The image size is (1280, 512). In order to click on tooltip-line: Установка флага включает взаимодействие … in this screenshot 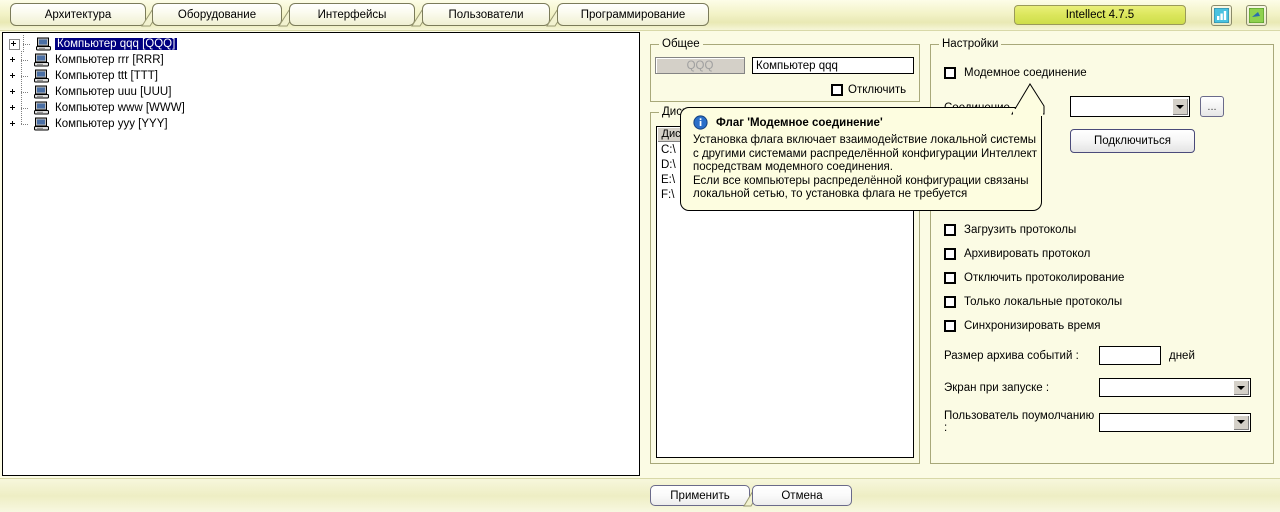, I will do `click(865, 140)`.